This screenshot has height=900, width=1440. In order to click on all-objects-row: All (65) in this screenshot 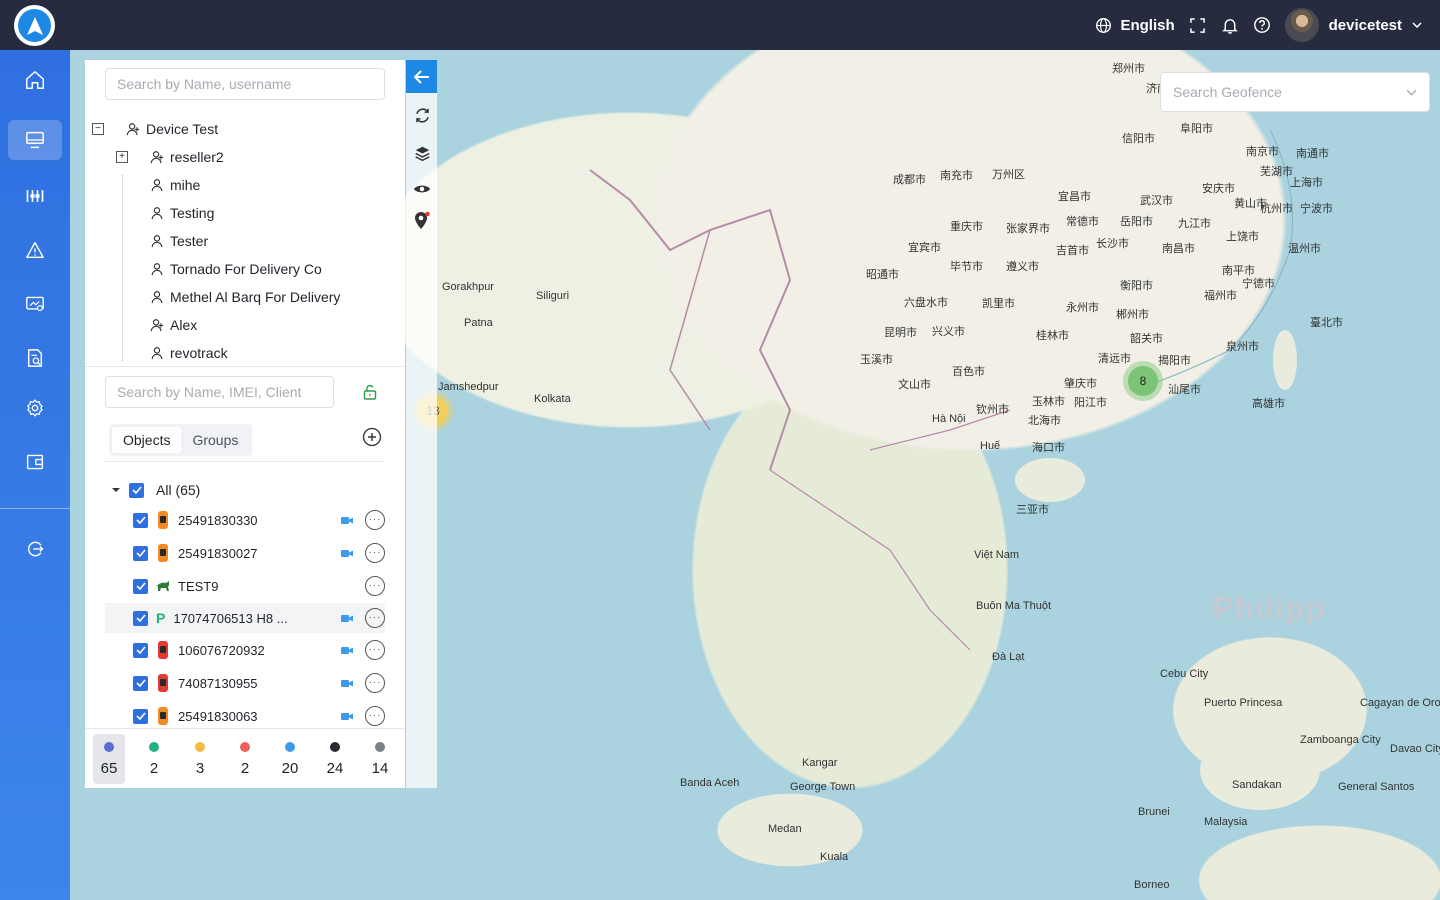, I will do `click(245, 490)`.